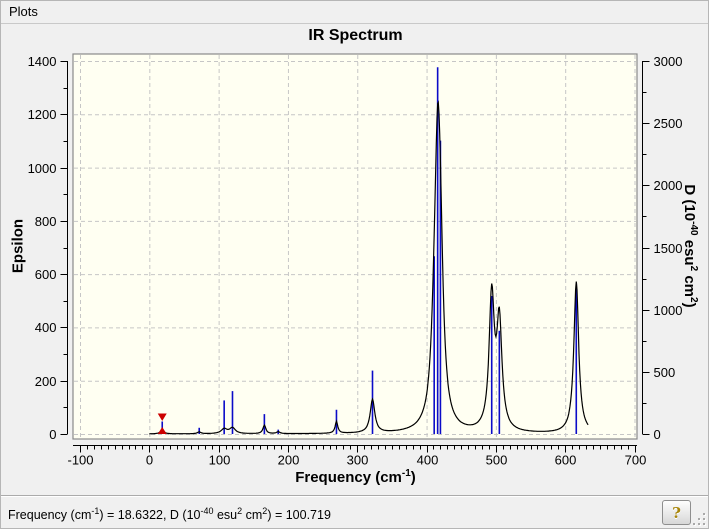 The width and height of the screenshot is (709, 529). What do you see at coordinates (665, 372) in the screenshot?
I see `y-right-tick-label: 500` at bounding box center [665, 372].